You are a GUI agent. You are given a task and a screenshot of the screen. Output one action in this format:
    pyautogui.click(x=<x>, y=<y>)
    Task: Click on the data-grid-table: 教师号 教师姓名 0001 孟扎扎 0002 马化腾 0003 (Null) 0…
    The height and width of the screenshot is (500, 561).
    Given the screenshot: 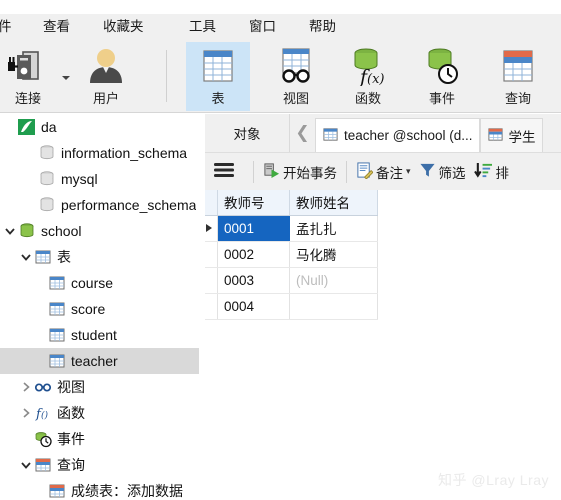 What is the action you would take?
    pyautogui.click(x=291, y=255)
    